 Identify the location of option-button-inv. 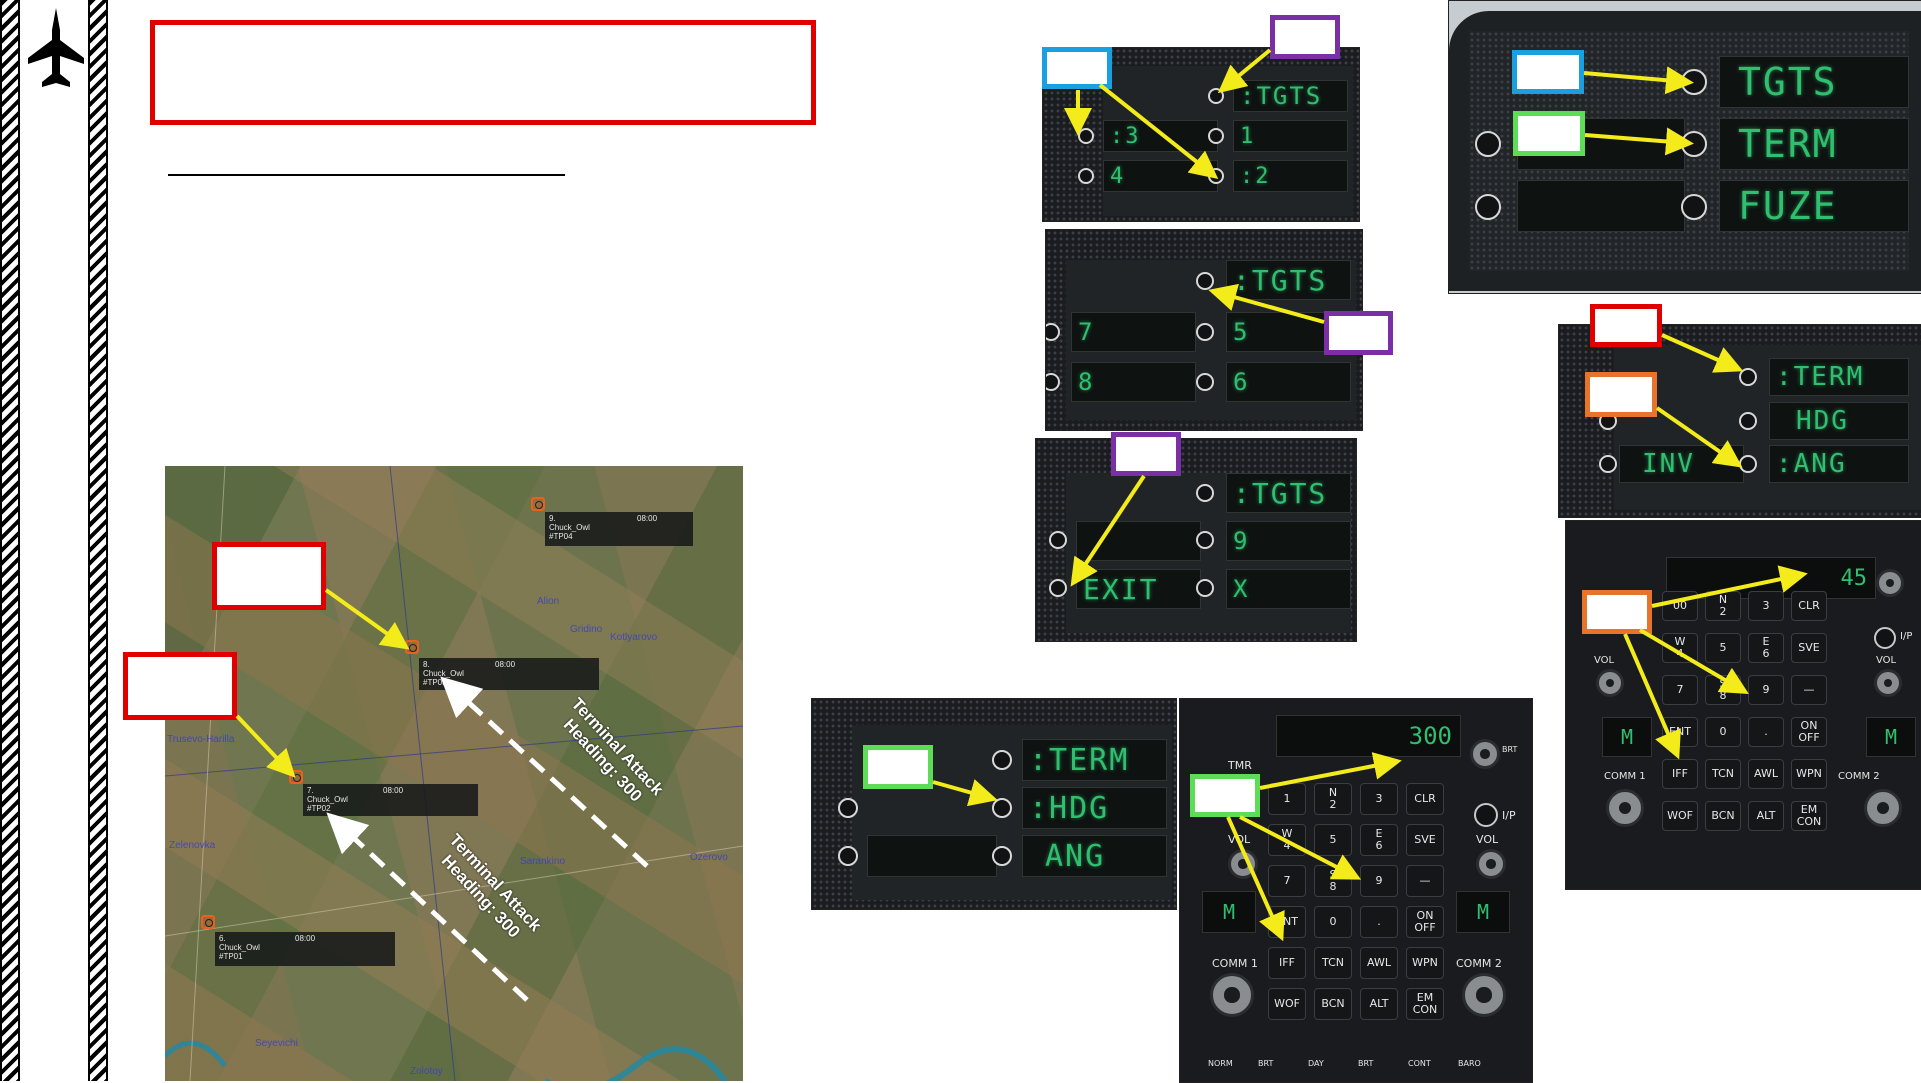
(1608, 464).